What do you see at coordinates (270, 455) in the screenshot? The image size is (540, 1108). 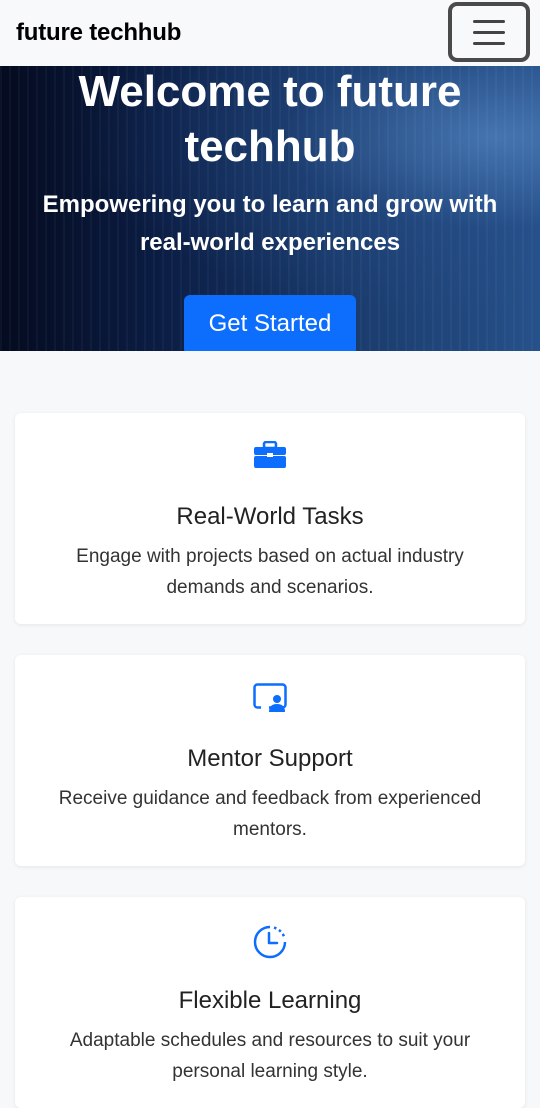 I see `briefcase-icon` at bounding box center [270, 455].